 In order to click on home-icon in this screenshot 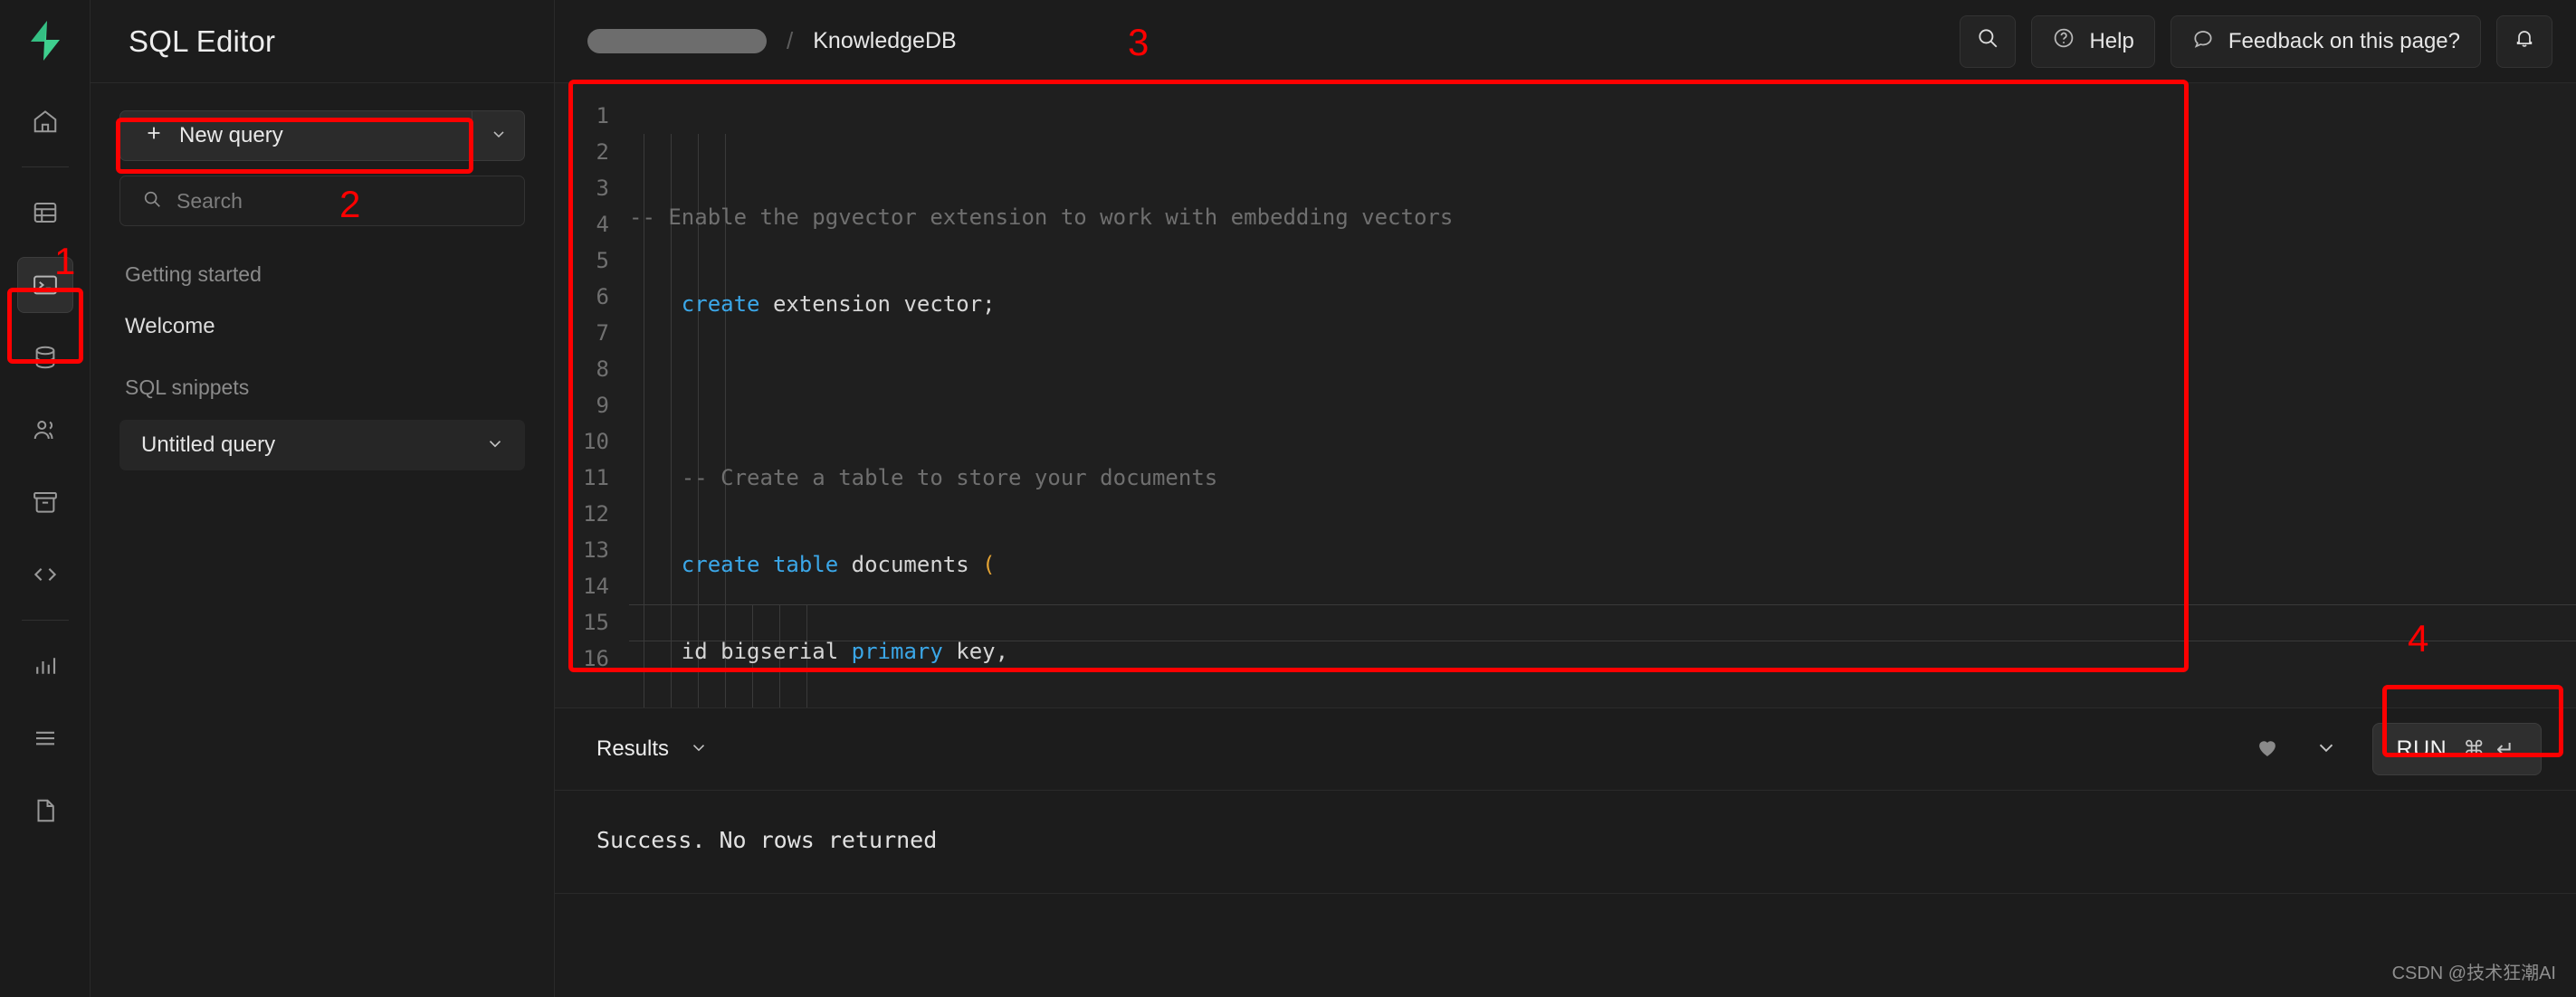, I will do `click(45, 122)`.